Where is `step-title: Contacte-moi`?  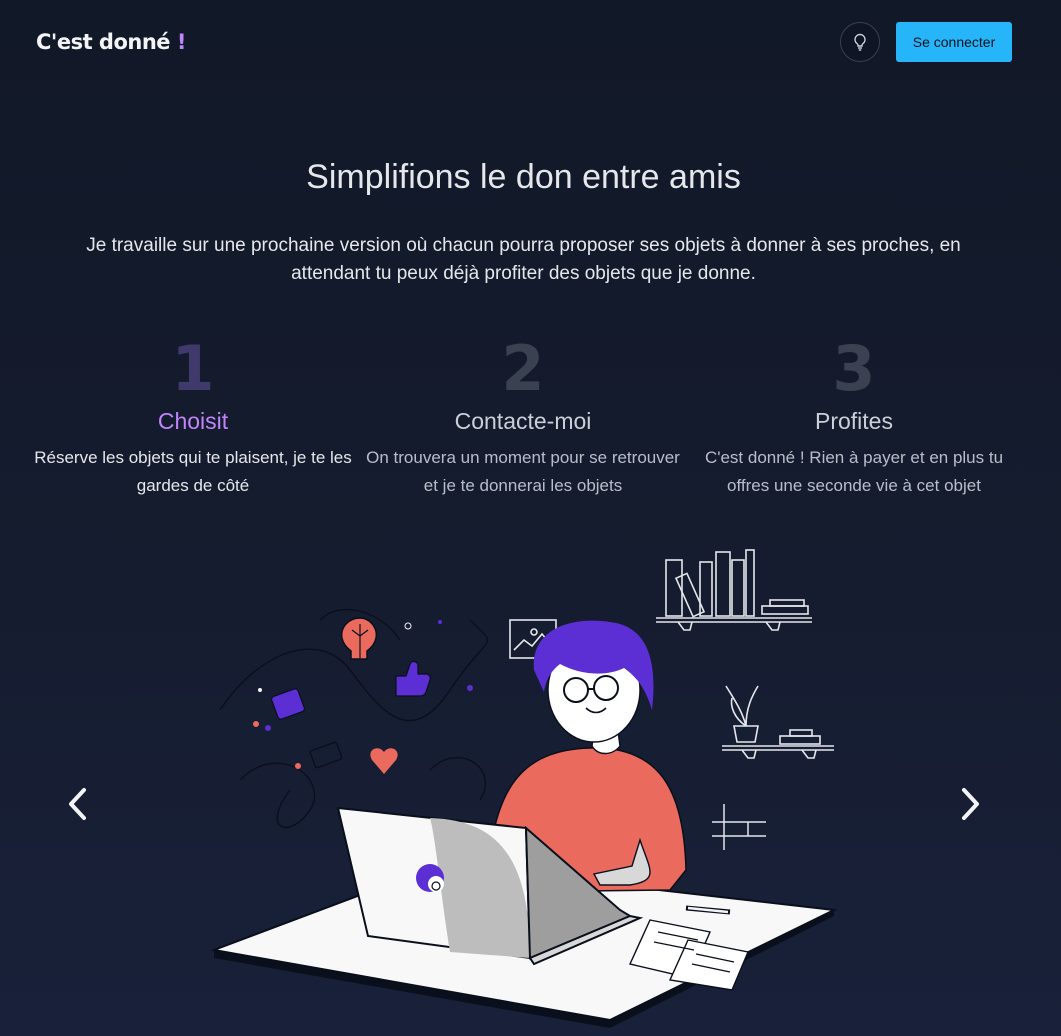 step-title: Contacte-moi is located at coordinates (523, 421).